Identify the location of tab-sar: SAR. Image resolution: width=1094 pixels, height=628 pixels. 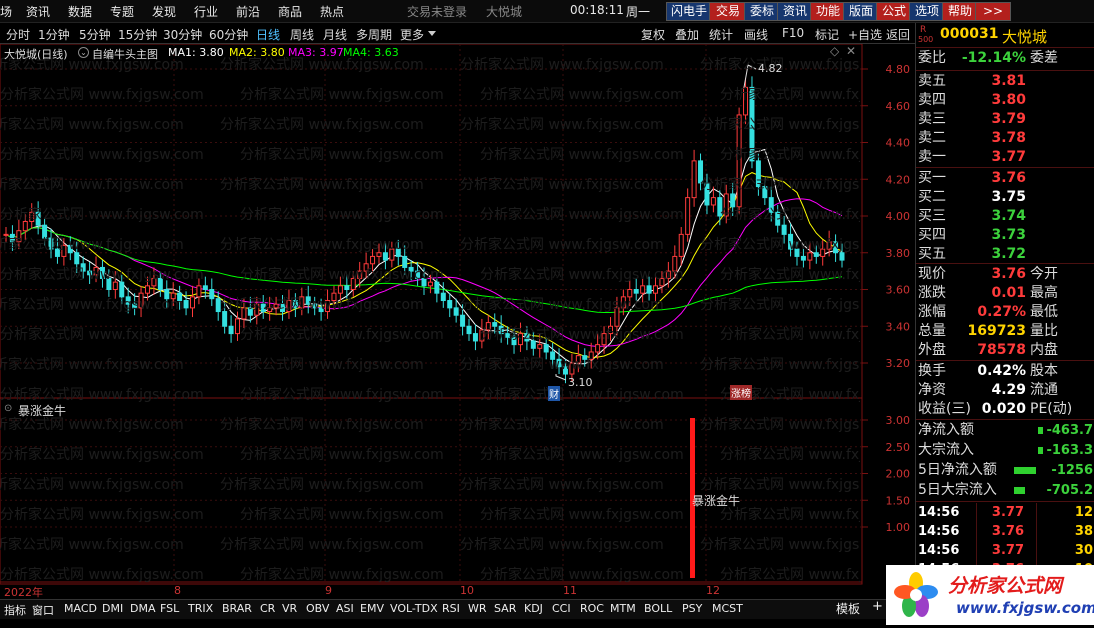
(505, 608).